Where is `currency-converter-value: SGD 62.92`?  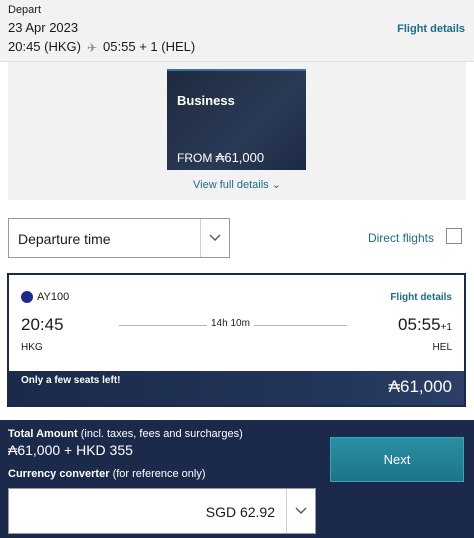
currency-converter-value: SGD 62.92 is located at coordinates (240, 512).